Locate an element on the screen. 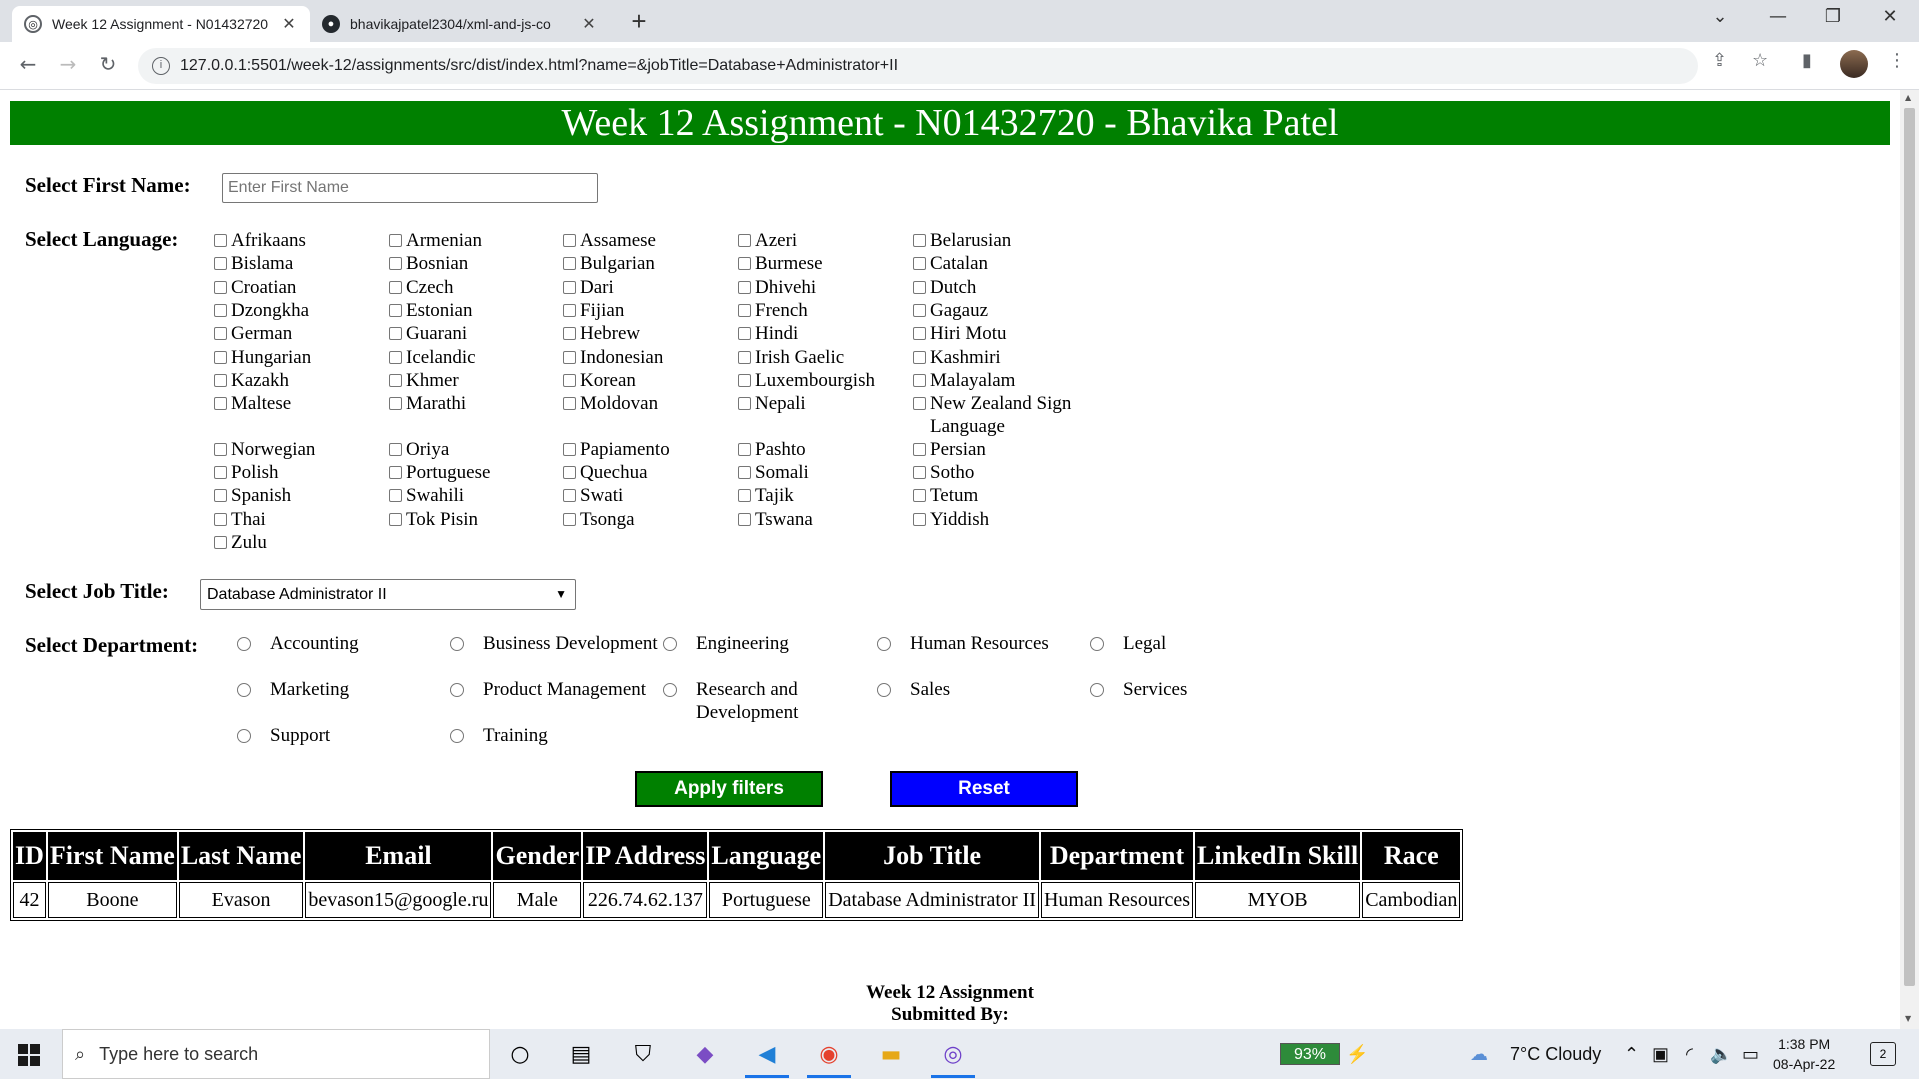 The image size is (1919, 1079). weather-text: 7°C Cloudy is located at coordinates (1555, 1054).